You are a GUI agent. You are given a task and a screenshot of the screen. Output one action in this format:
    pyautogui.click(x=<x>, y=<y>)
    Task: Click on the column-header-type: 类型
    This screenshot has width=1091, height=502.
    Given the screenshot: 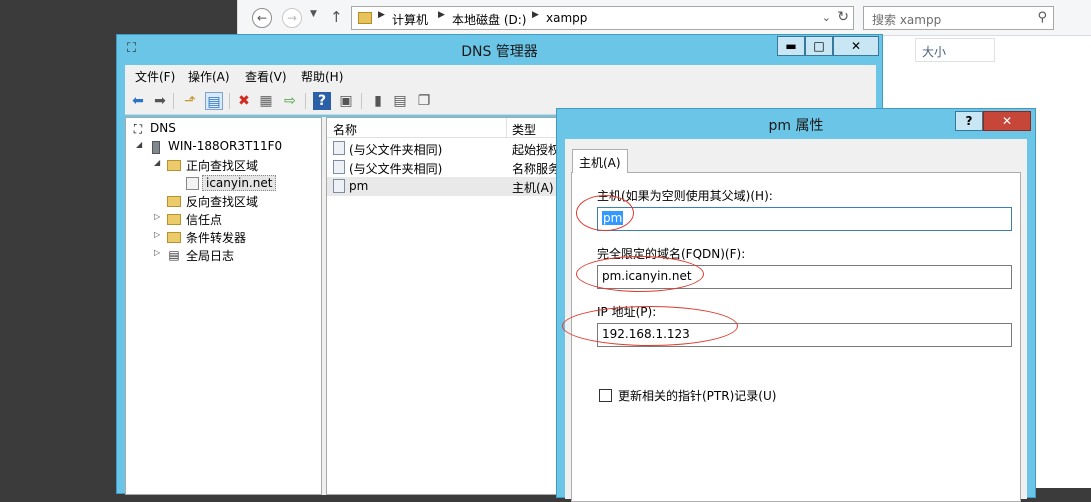 What is the action you would take?
    pyautogui.click(x=524, y=129)
    